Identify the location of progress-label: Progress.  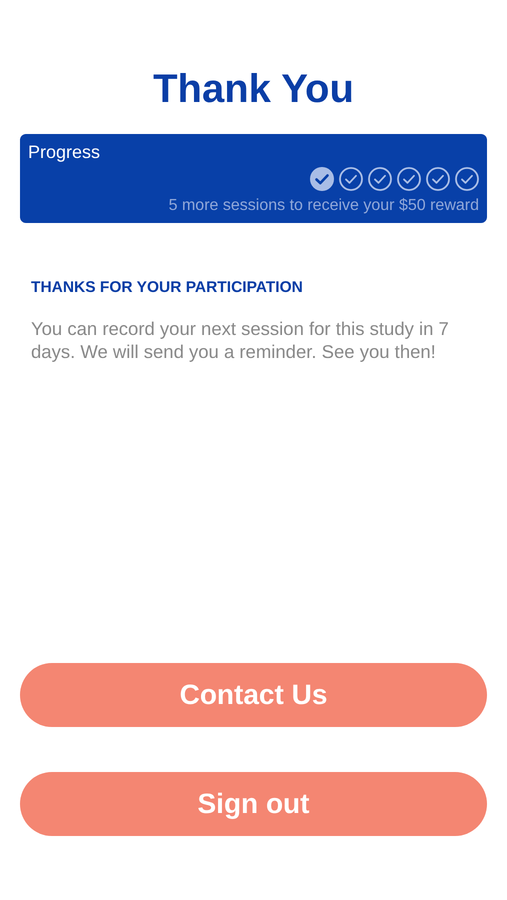
(64, 152).